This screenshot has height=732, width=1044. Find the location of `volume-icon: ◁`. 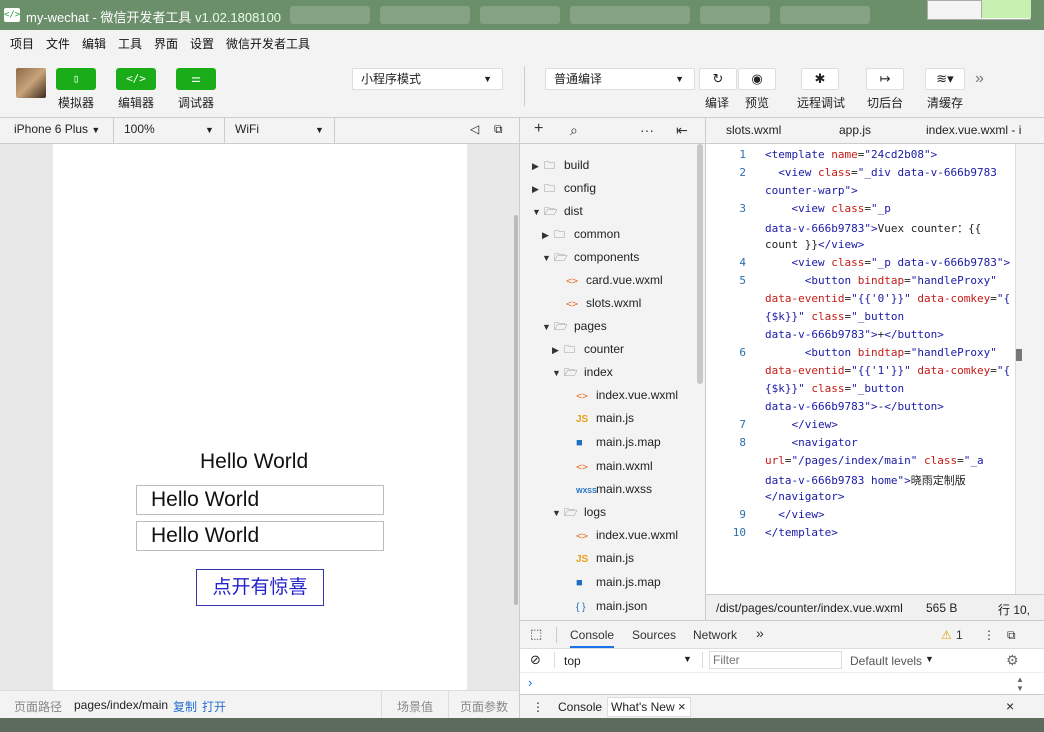

volume-icon: ◁ is located at coordinates (474, 129).